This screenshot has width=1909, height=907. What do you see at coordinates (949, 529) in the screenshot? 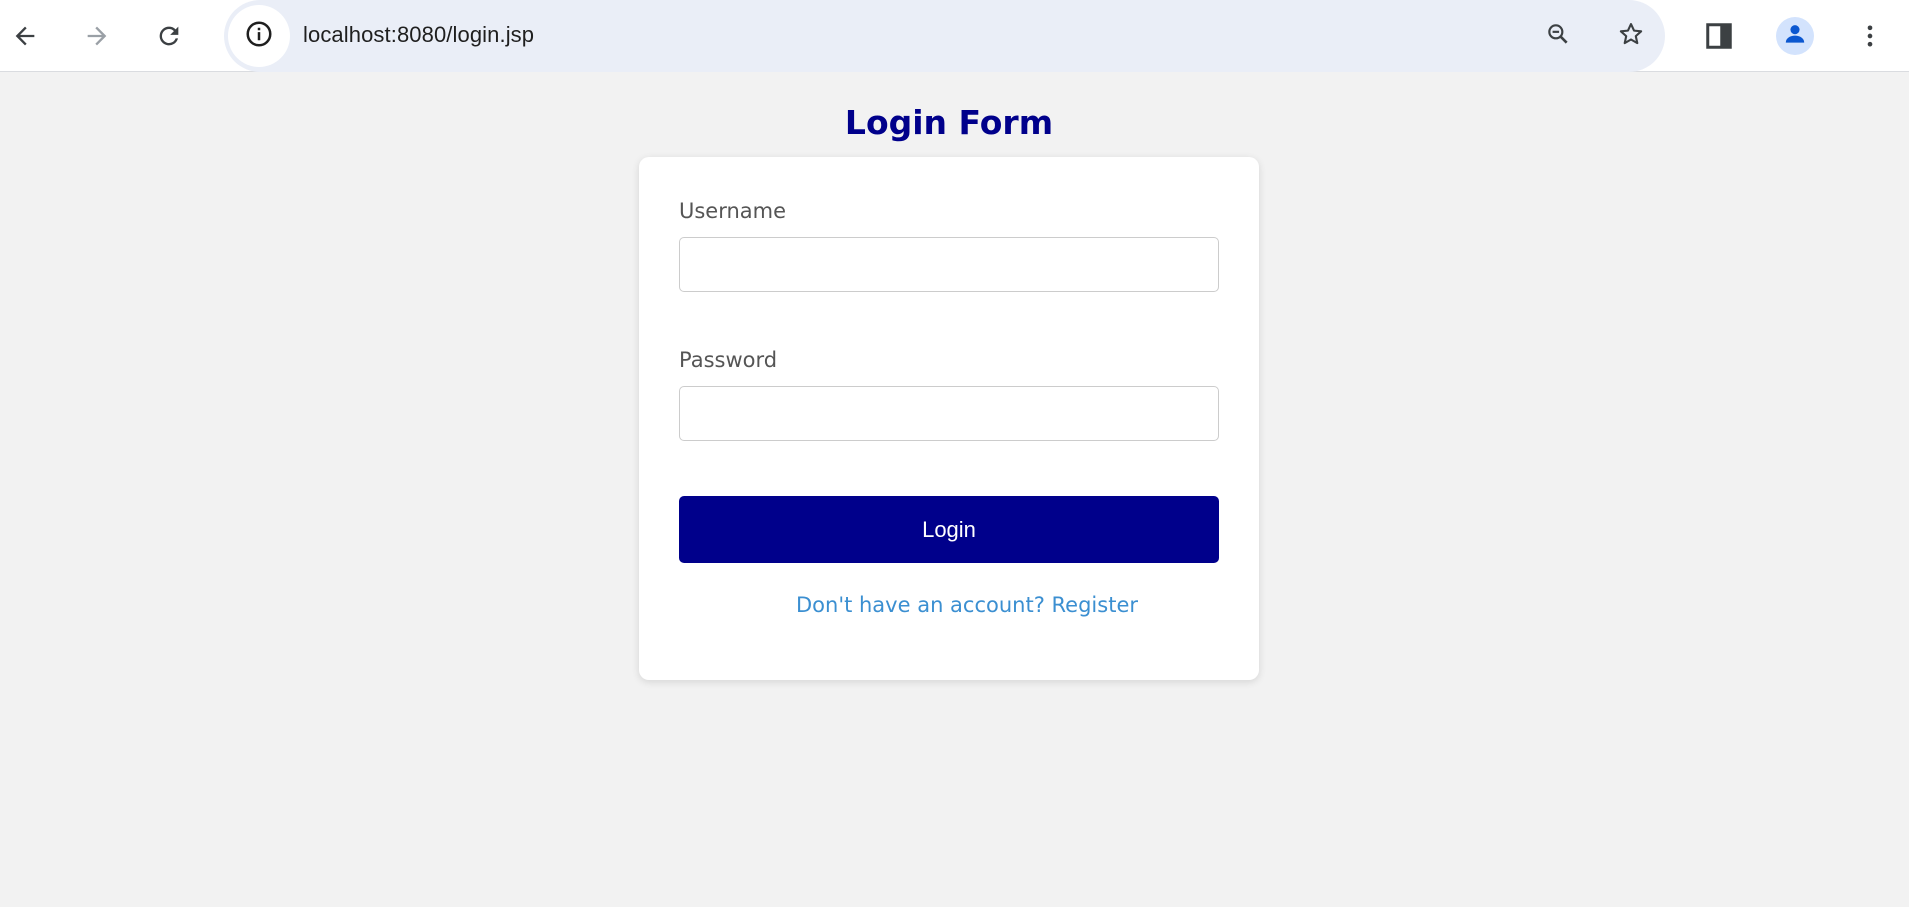
I see `login-button: Login` at bounding box center [949, 529].